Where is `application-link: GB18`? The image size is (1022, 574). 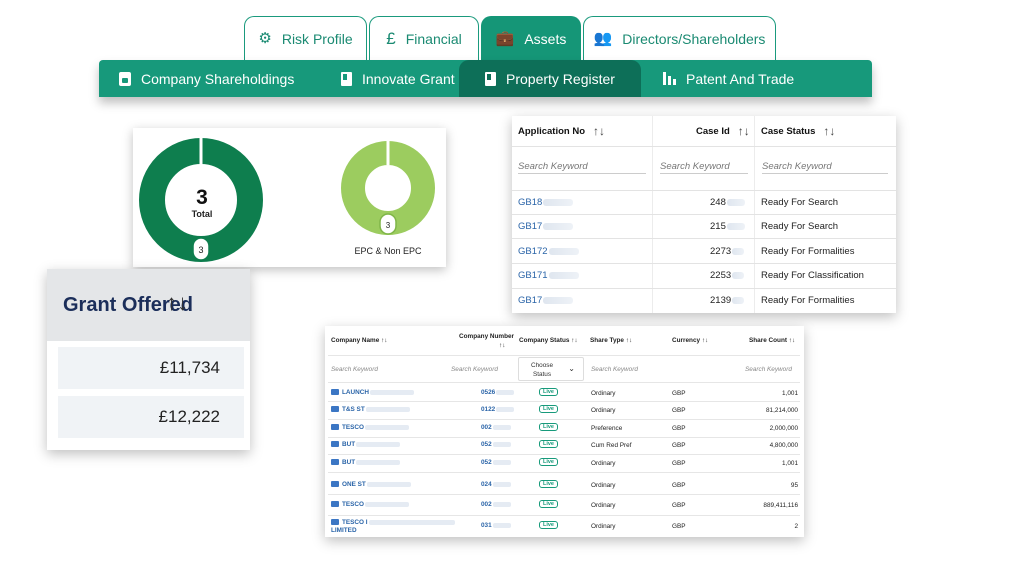 application-link: GB18 is located at coordinates (530, 202).